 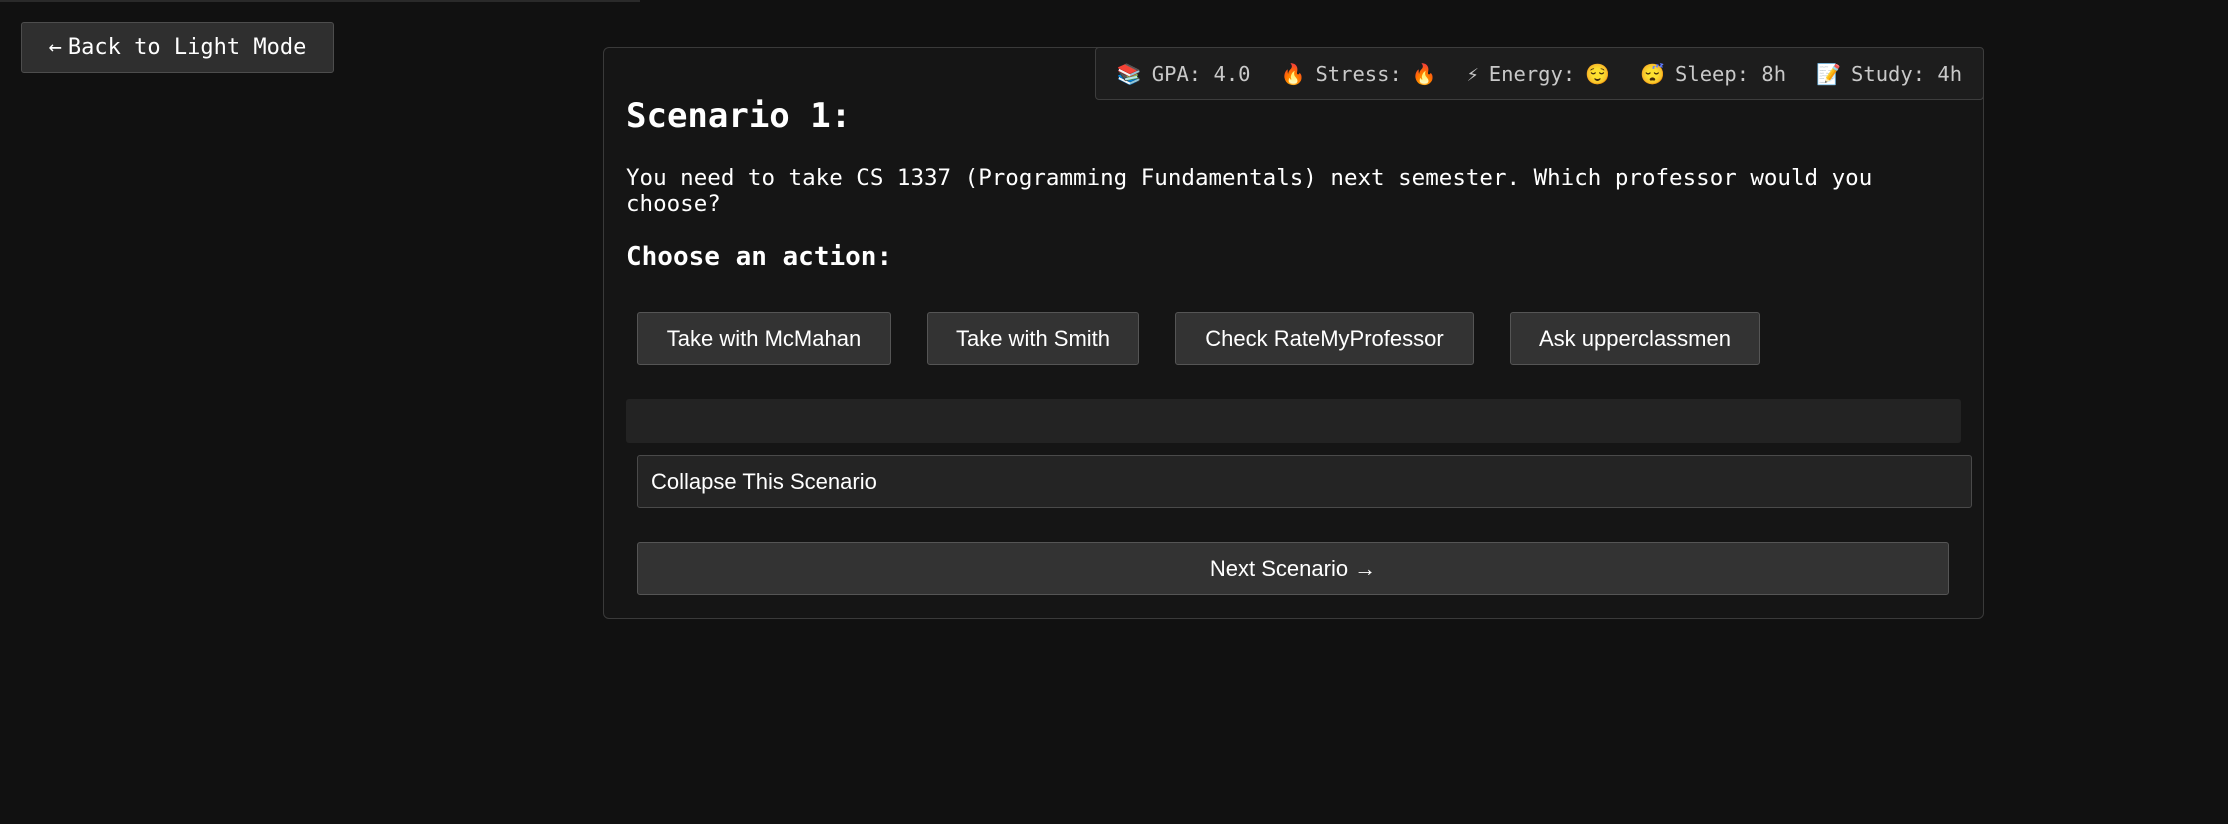 What do you see at coordinates (1129, 73) in the screenshot?
I see `books-icon: 📚` at bounding box center [1129, 73].